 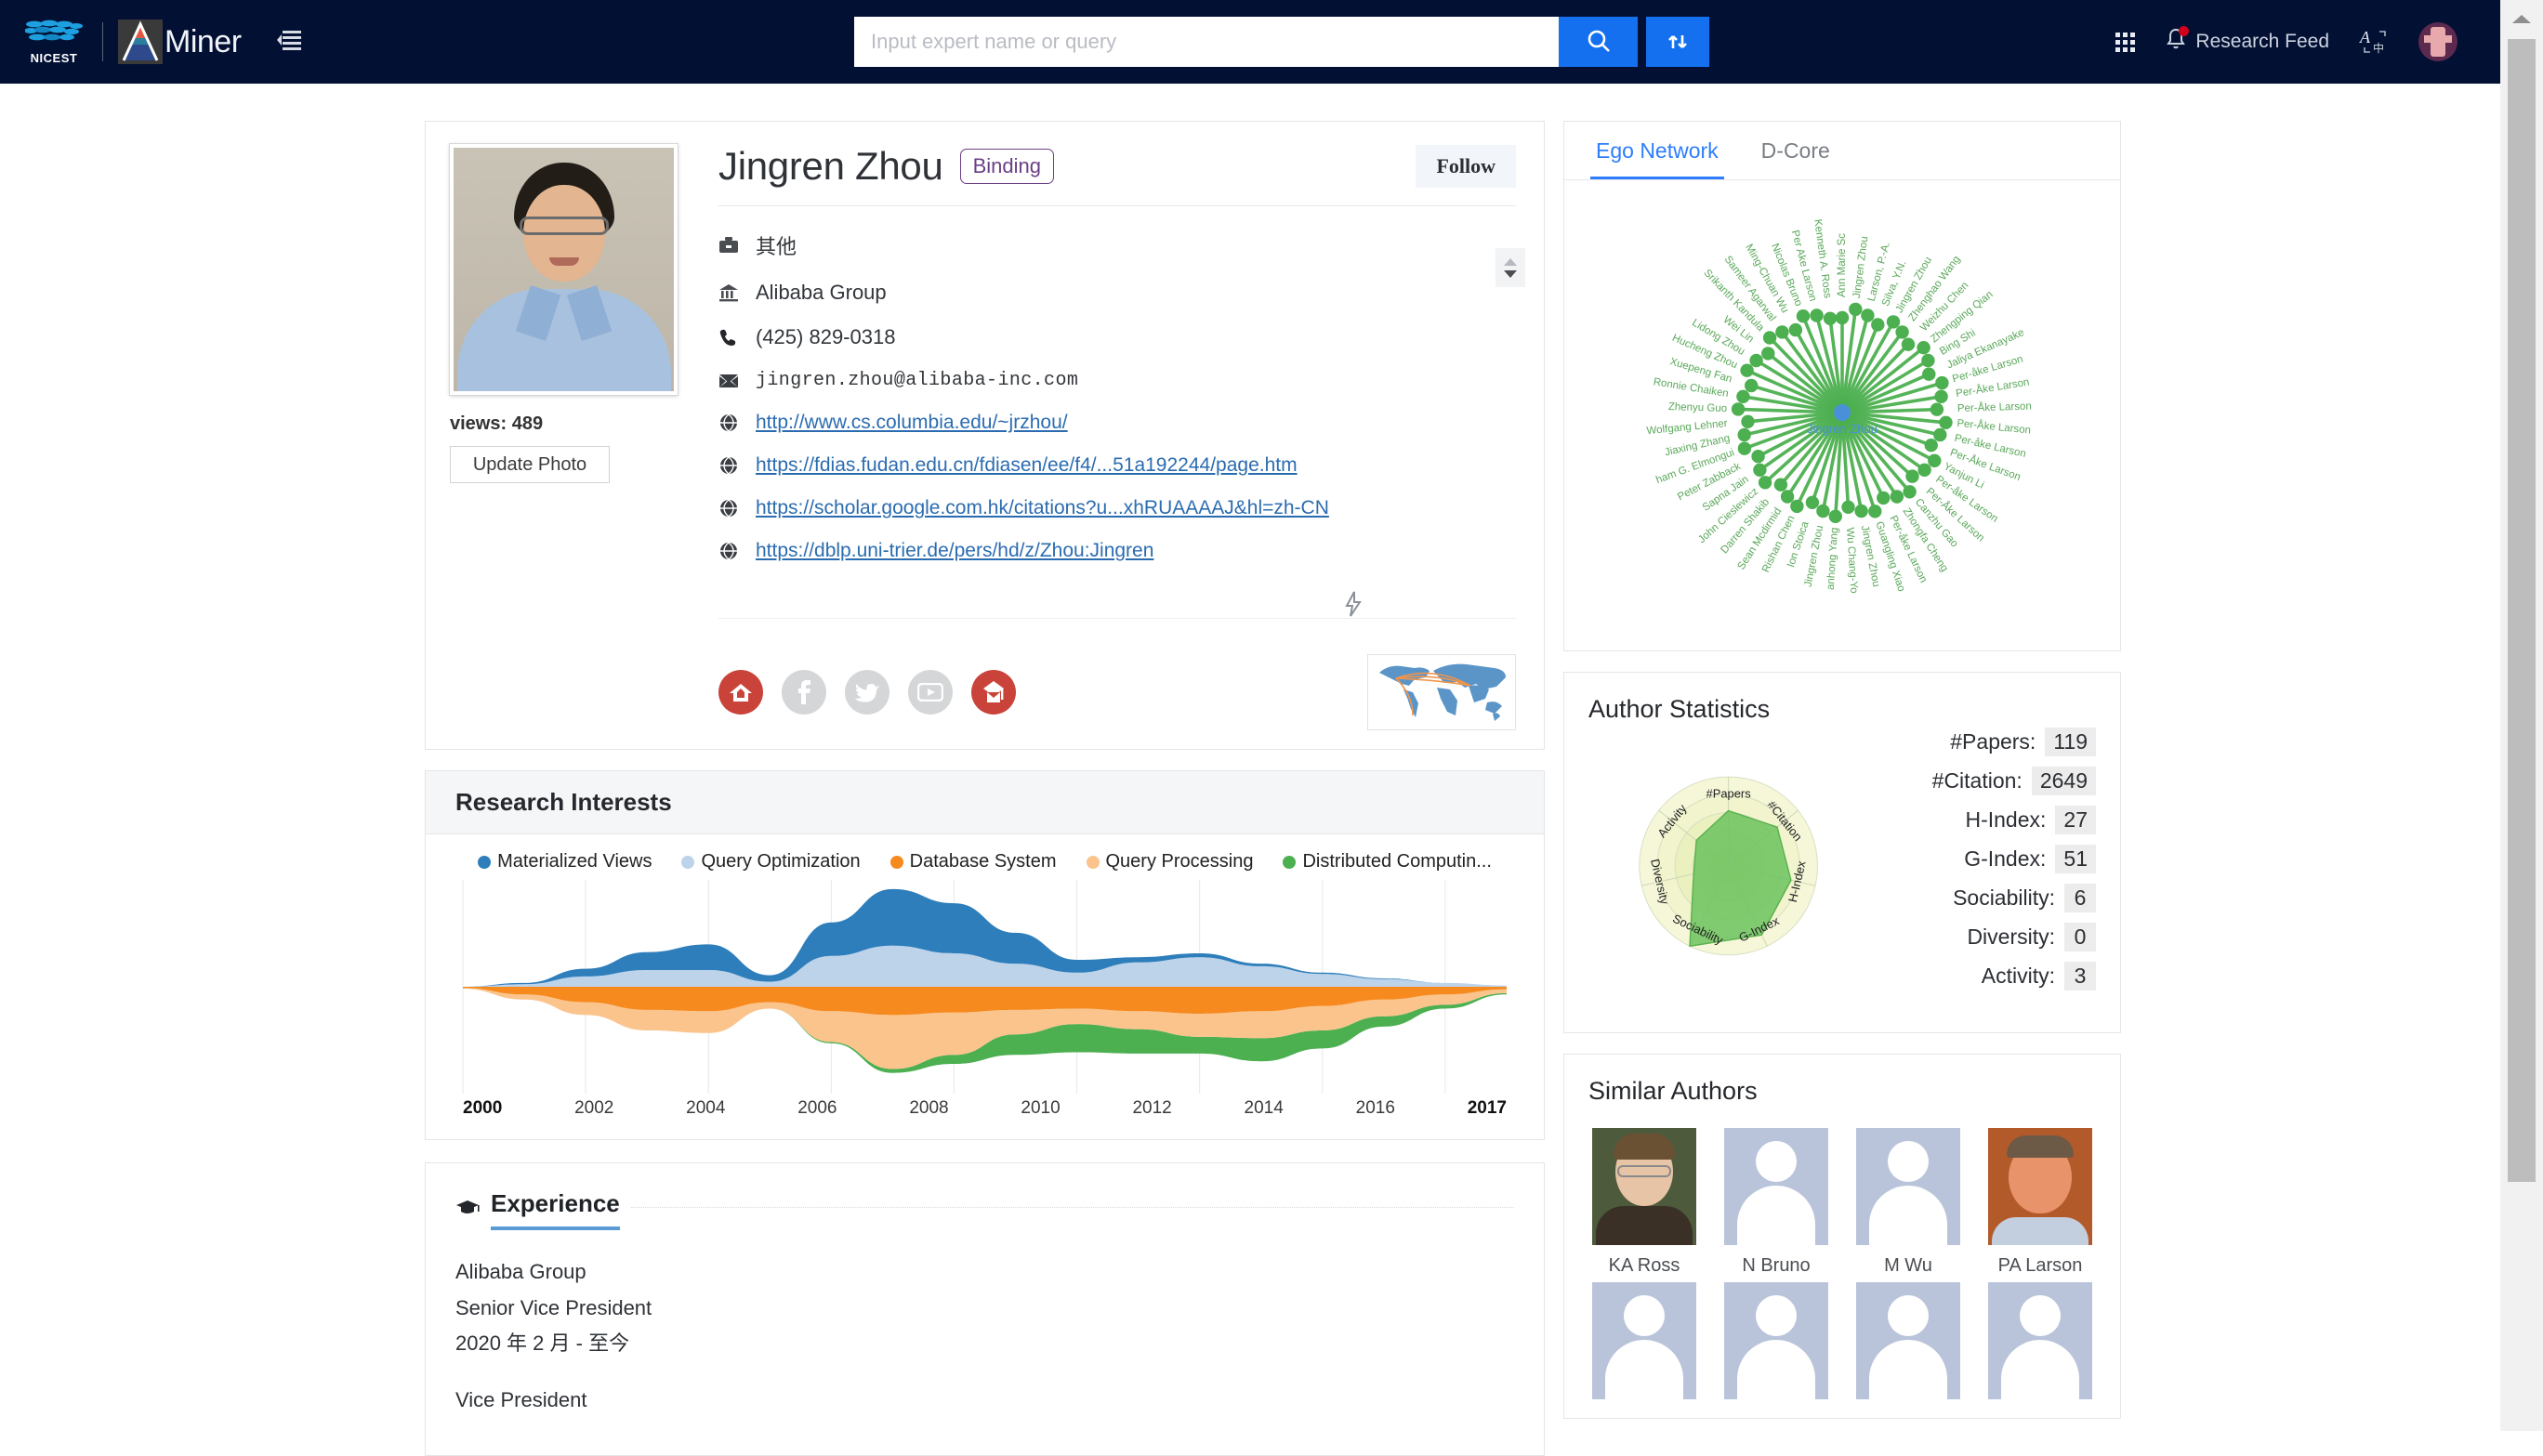 What do you see at coordinates (288, 42) in the screenshot?
I see `hamburger-icon` at bounding box center [288, 42].